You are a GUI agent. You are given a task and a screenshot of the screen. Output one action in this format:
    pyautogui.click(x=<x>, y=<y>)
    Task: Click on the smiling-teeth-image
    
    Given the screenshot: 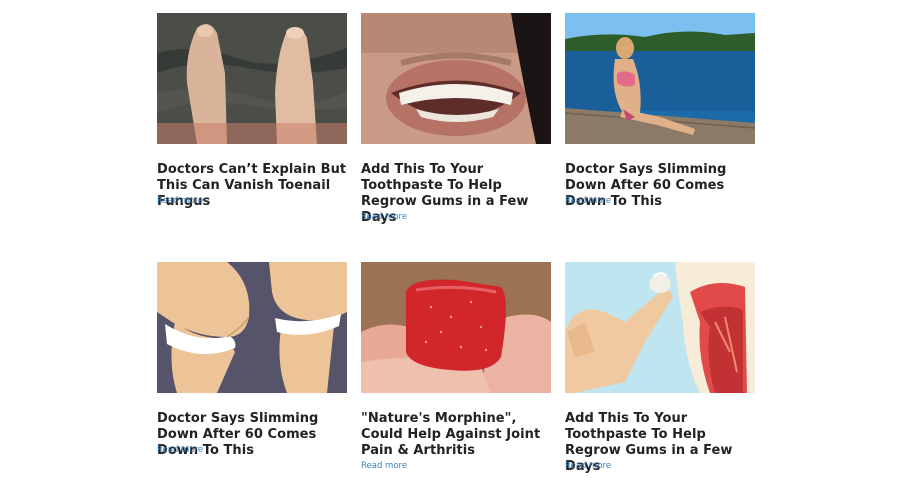 What is the action you would take?
    pyautogui.click(x=456, y=78)
    